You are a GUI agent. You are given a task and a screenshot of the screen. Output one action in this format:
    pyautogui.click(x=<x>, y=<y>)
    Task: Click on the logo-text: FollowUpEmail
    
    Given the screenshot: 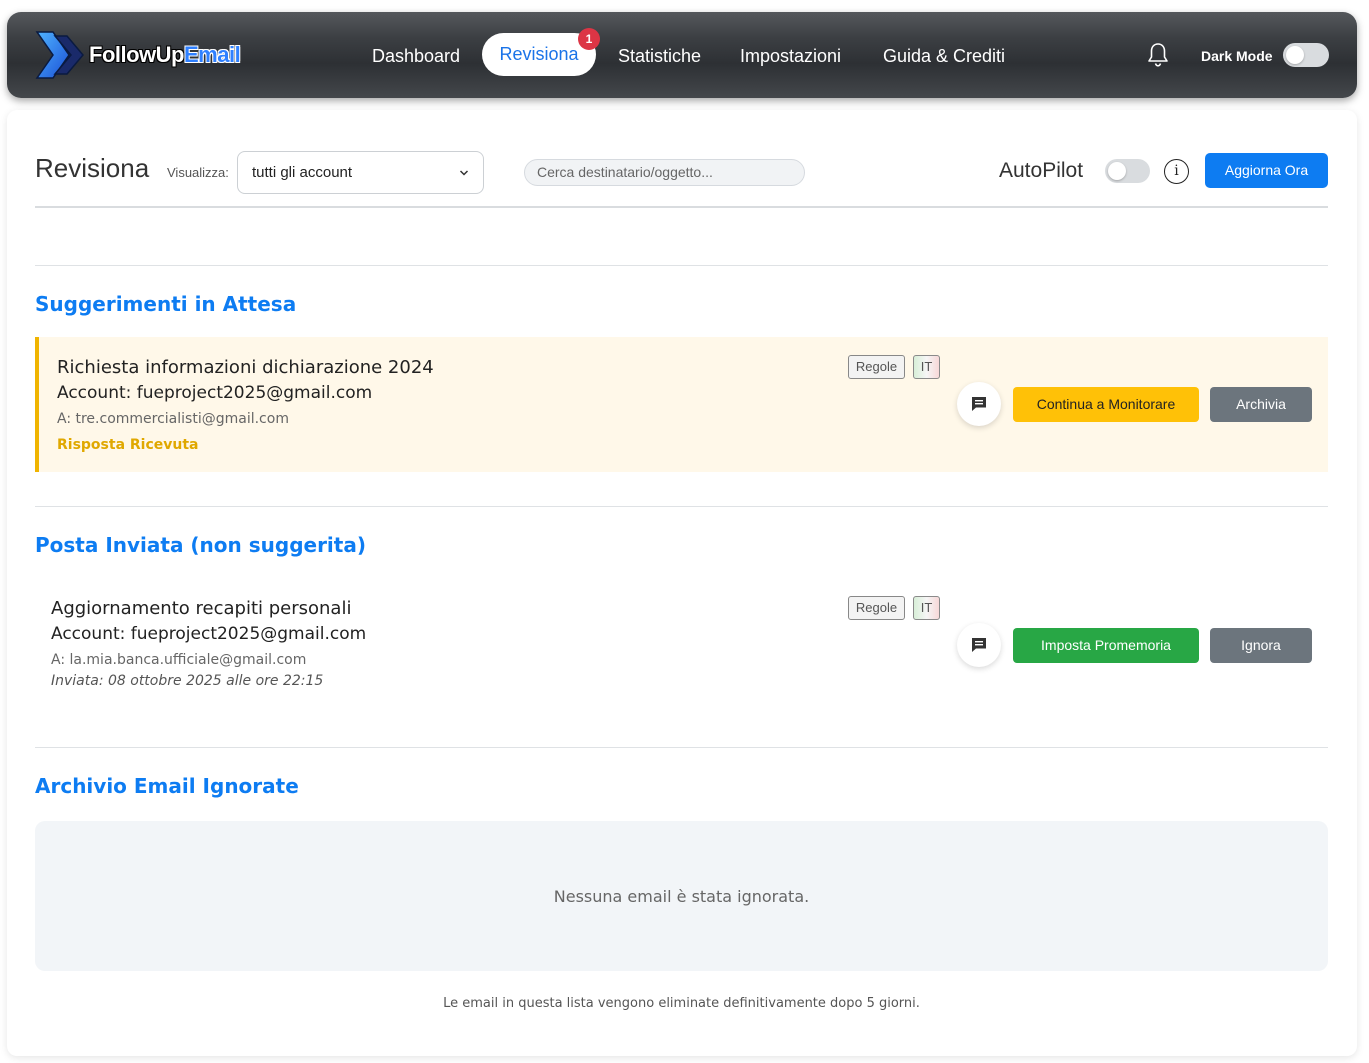 What is the action you would take?
    pyautogui.click(x=165, y=54)
    